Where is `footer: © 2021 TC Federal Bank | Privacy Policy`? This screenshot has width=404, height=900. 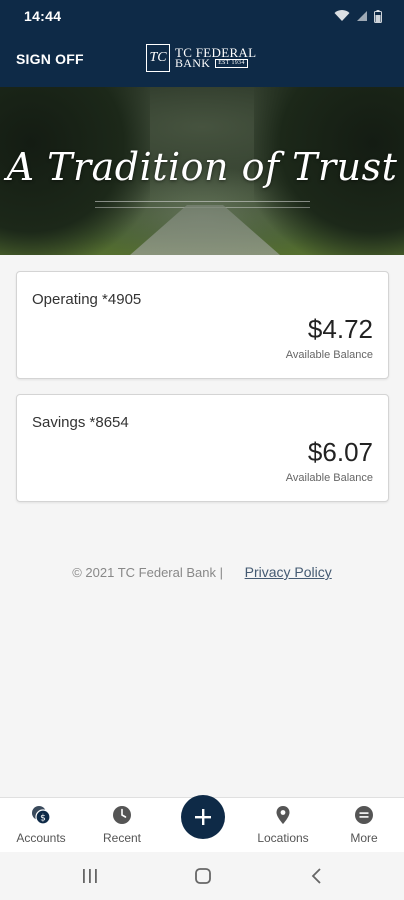
footer: © 2021 TC Federal Bank | Privacy Policy is located at coordinates (202, 572).